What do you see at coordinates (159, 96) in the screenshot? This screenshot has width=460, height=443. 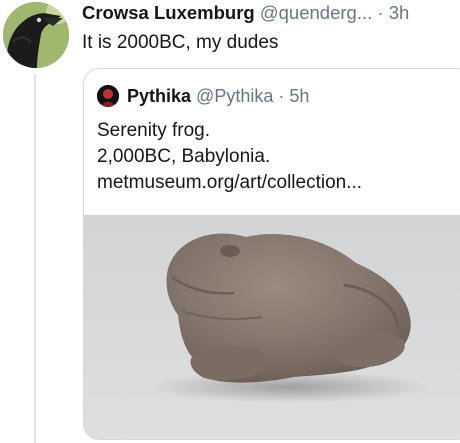 I see `quoted-author-name: Pythika` at bounding box center [159, 96].